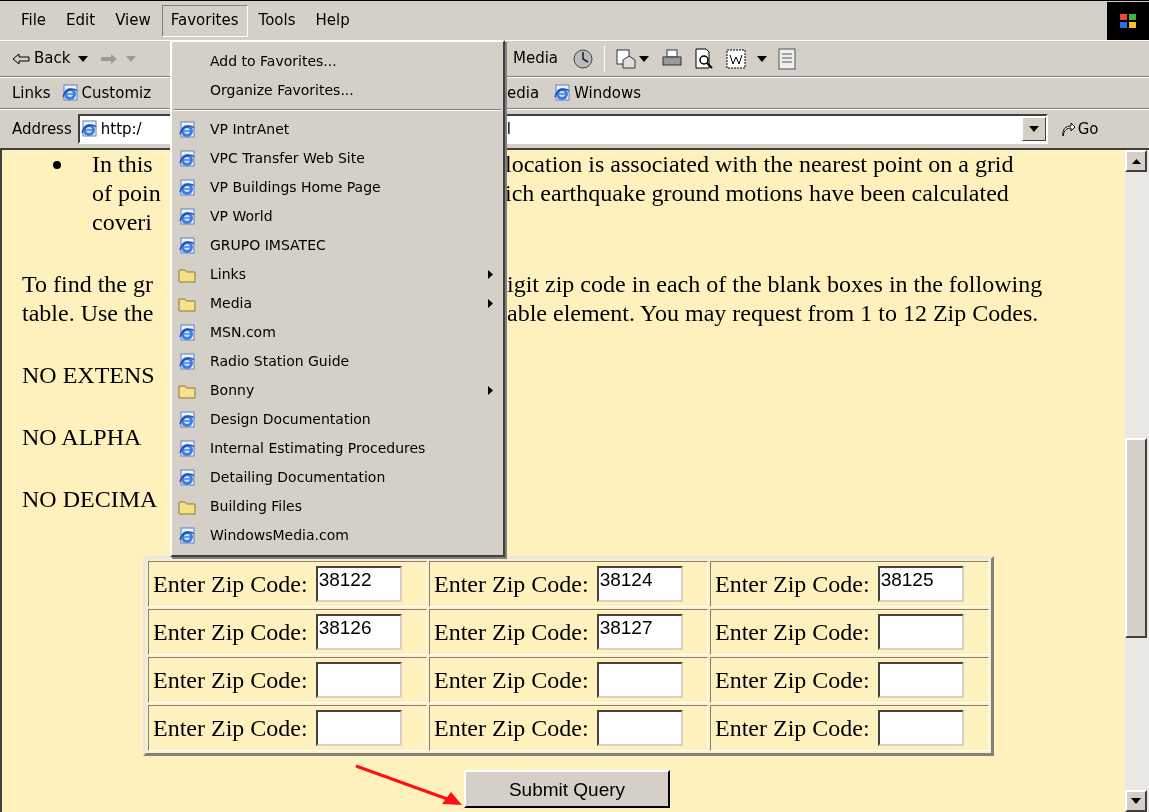 The height and width of the screenshot is (812, 1149). Describe the element at coordinates (106, 93) in the screenshot. I see `link-button: Customiz` at that location.